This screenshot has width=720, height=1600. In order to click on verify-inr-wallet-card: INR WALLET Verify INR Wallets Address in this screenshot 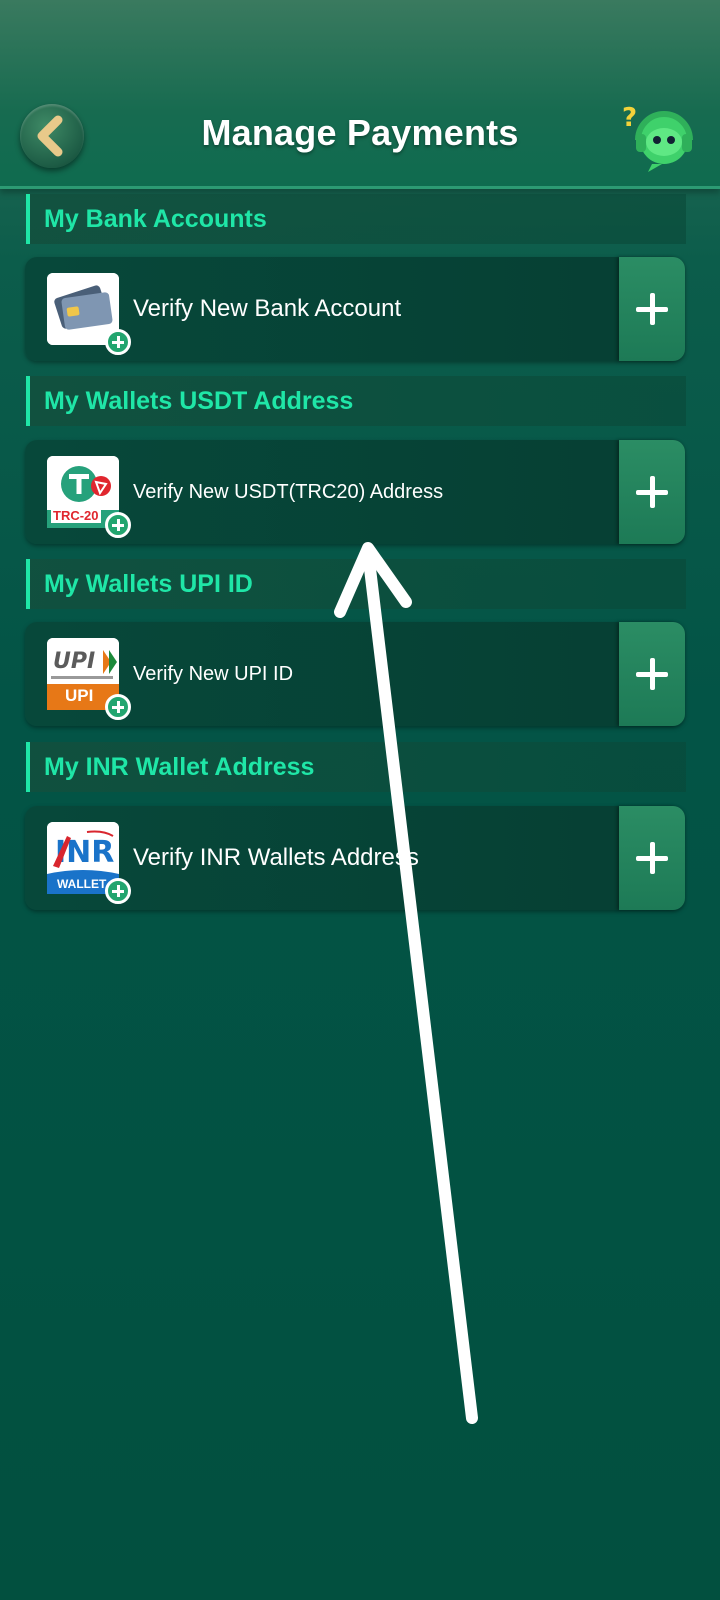, I will do `click(355, 858)`.